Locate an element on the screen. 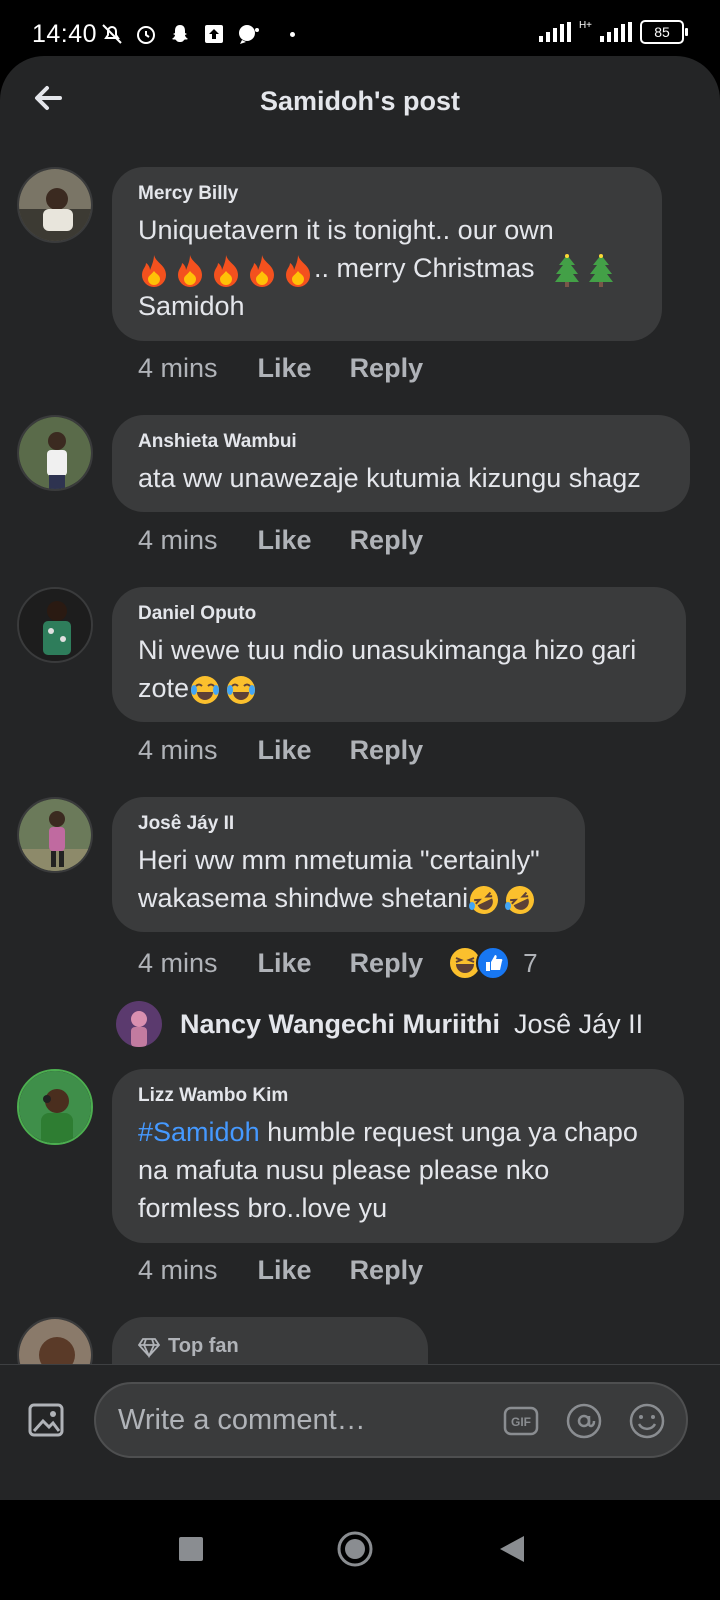 The height and width of the screenshot is (1600, 720). comment-actions: 4 mins Like Reply 7 is located at coordinates (338, 963).